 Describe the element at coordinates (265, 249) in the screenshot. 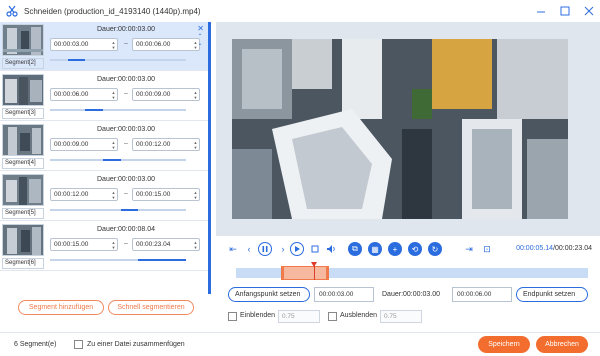

I see `pause-icon` at that location.